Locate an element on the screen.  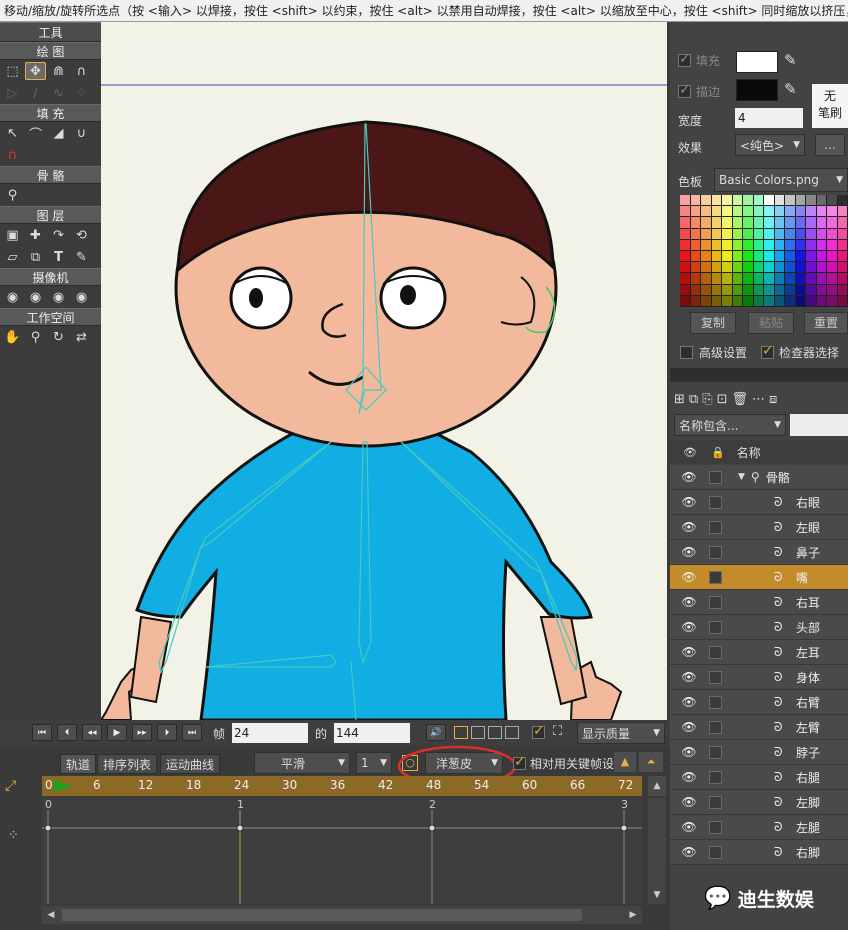
layer-filter-dropdown: 名称包含... ▼ is located at coordinates (730, 425).